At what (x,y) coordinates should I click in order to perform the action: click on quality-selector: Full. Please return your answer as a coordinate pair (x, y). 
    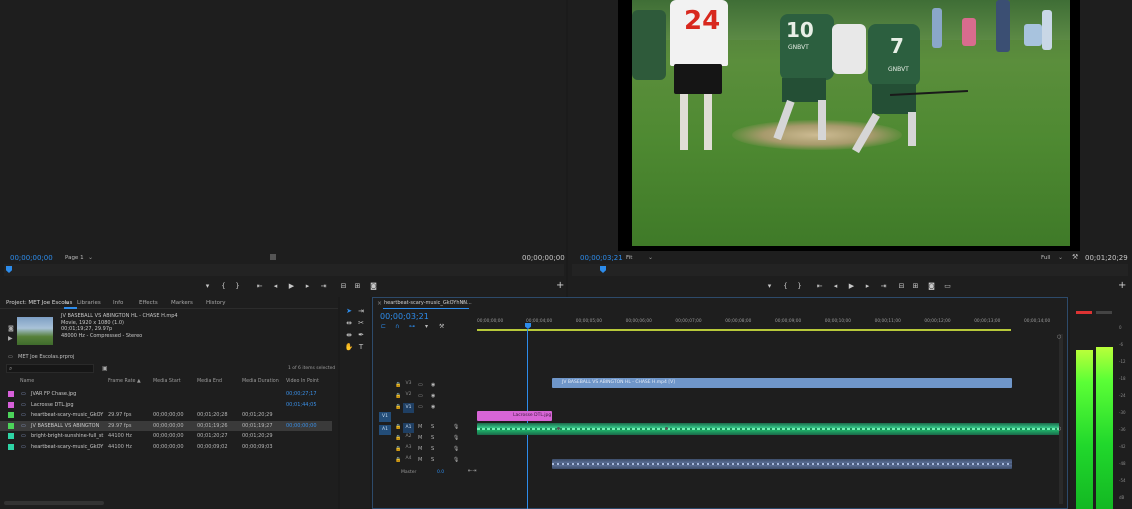
    Looking at the image, I should click on (1045, 258).